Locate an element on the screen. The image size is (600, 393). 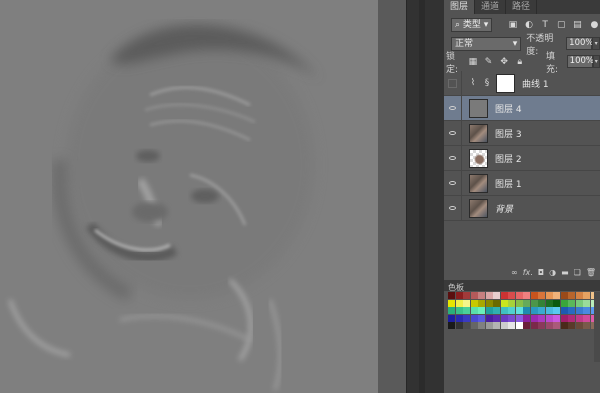
layer-mask-thumbnail is located at coordinates (505, 83).